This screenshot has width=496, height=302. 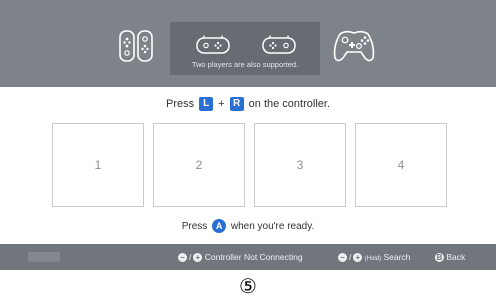 I want to click on l-button-icon: L, so click(x=206, y=104).